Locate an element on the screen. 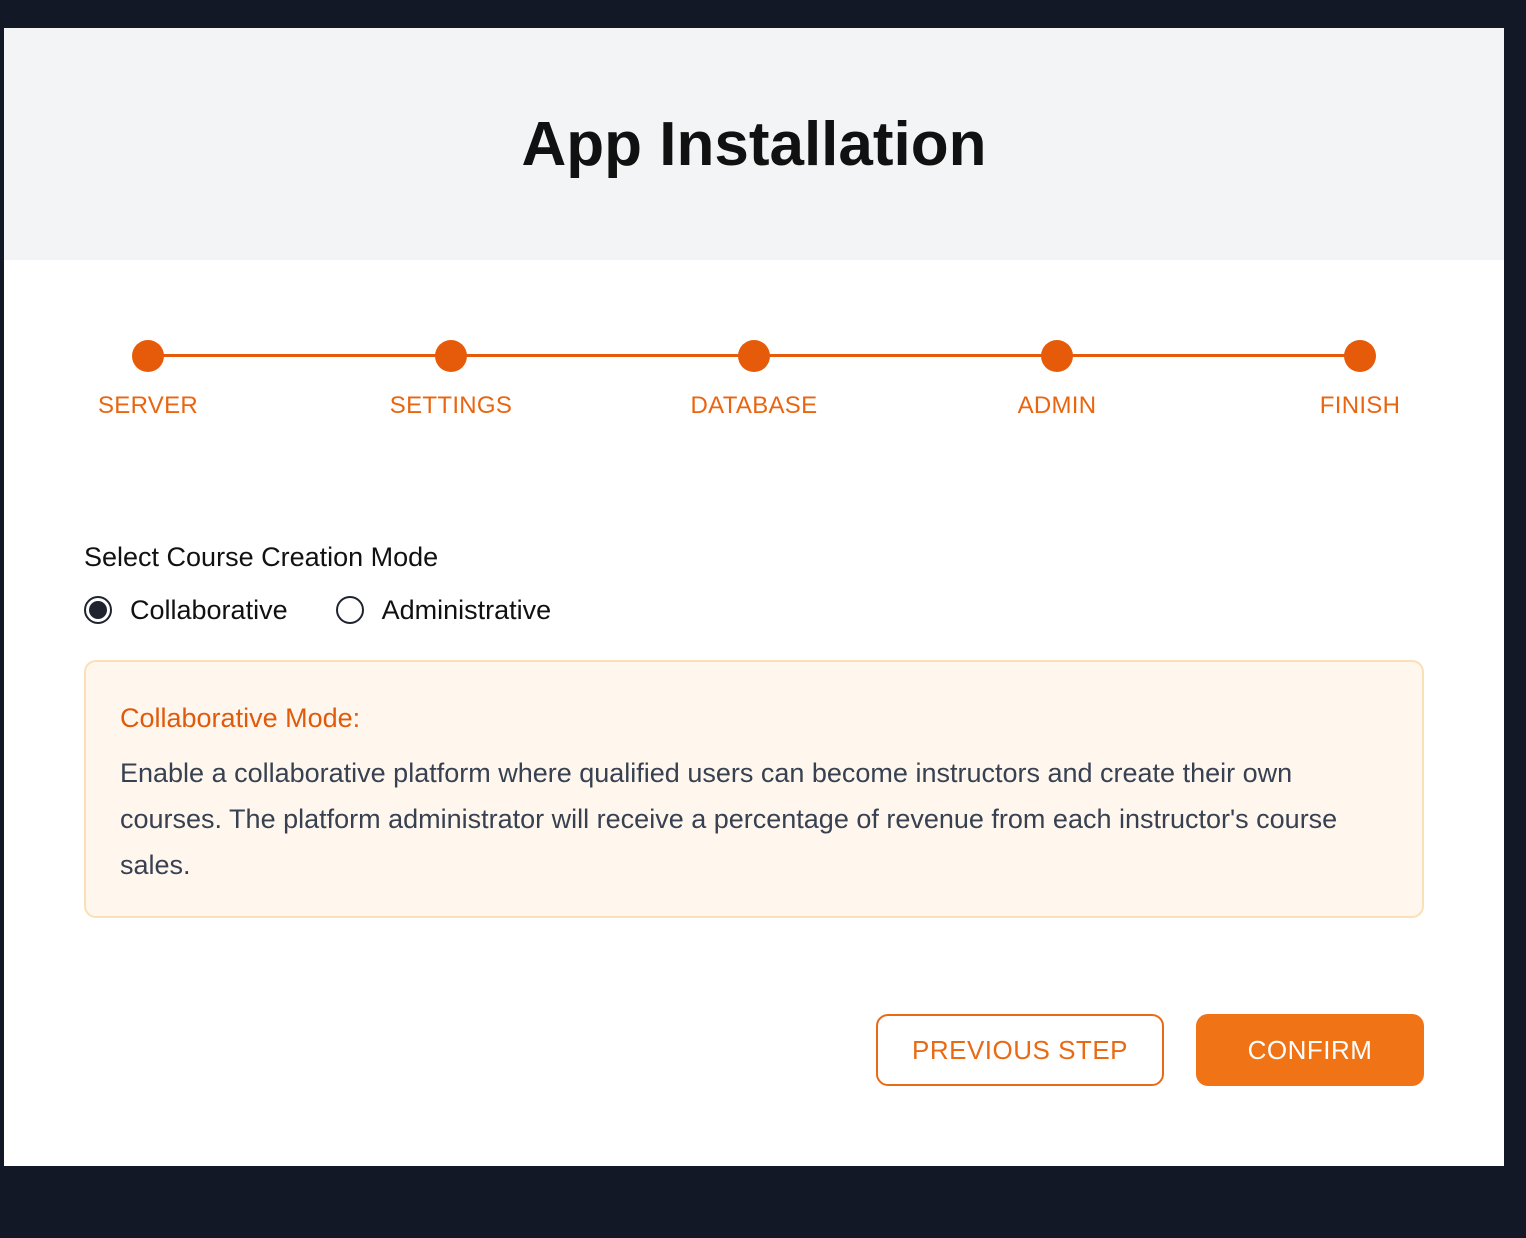 The height and width of the screenshot is (1238, 1526). step-label: ADMIN is located at coordinates (1057, 405).